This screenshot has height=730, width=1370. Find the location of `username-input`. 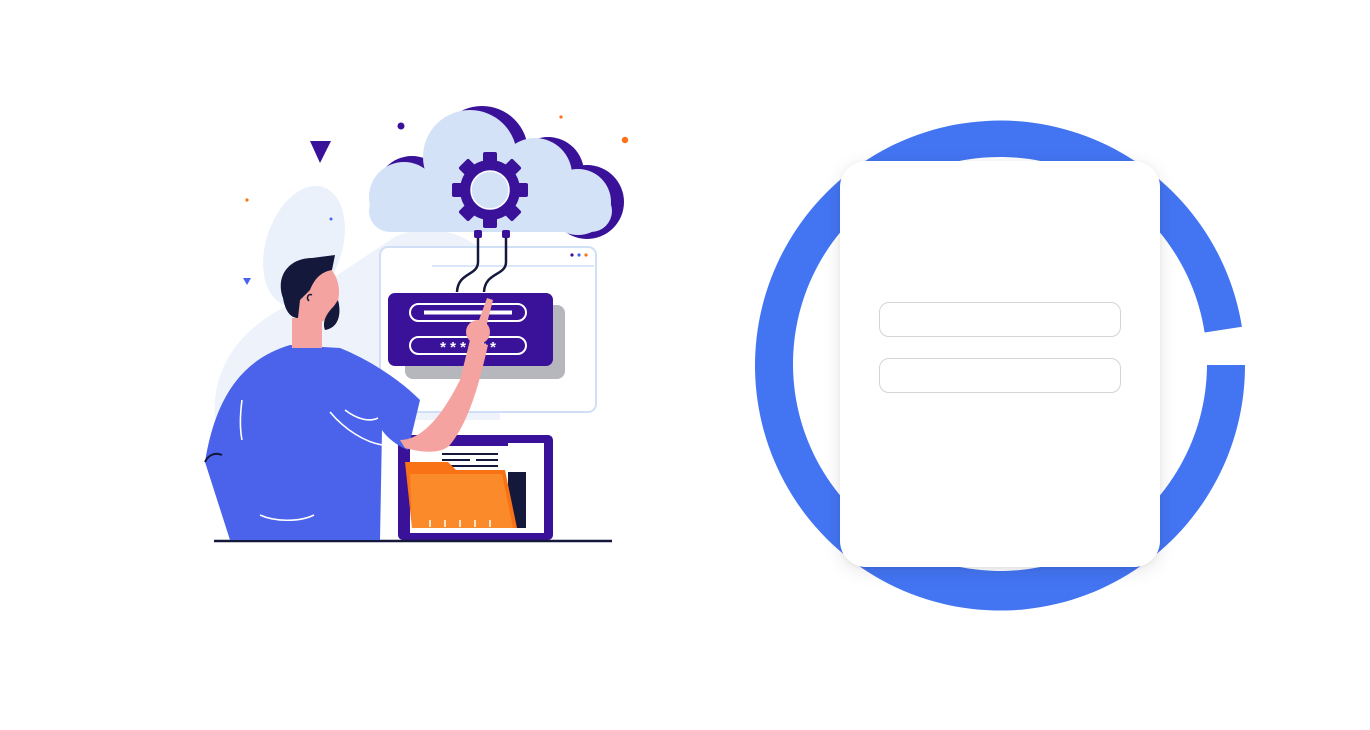

username-input is located at coordinates (1000, 319).